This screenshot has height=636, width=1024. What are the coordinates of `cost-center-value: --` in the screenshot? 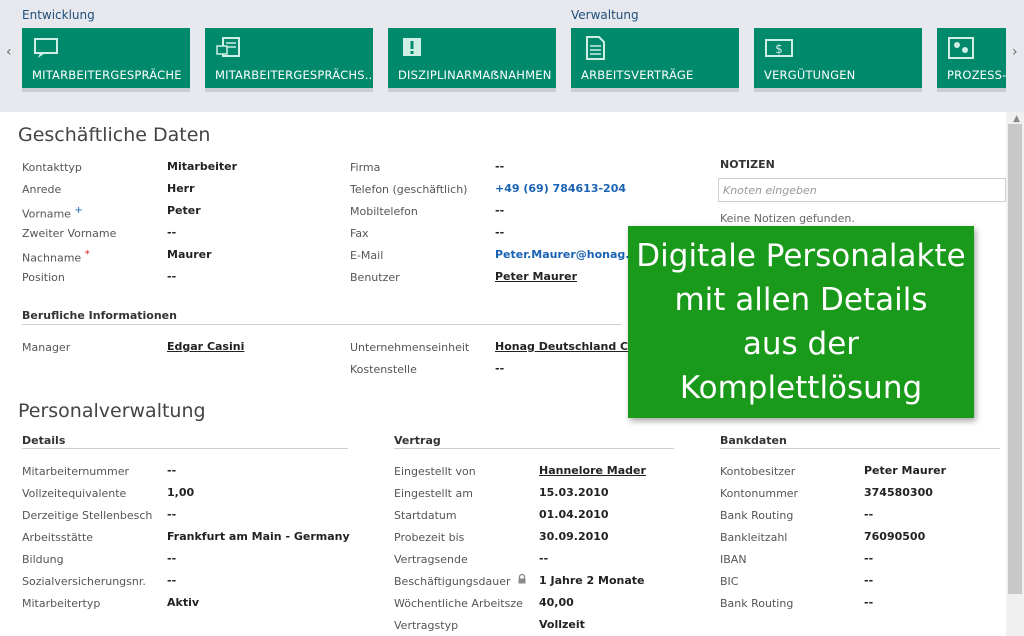 It's located at (499, 368).